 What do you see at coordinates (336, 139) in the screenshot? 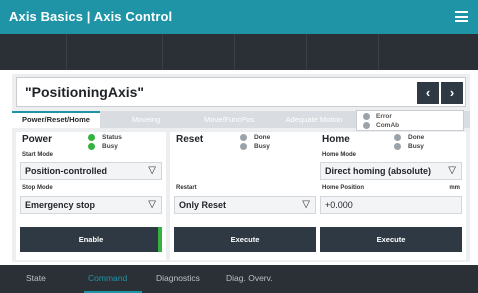
I see `home-title: Home` at bounding box center [336, 139].